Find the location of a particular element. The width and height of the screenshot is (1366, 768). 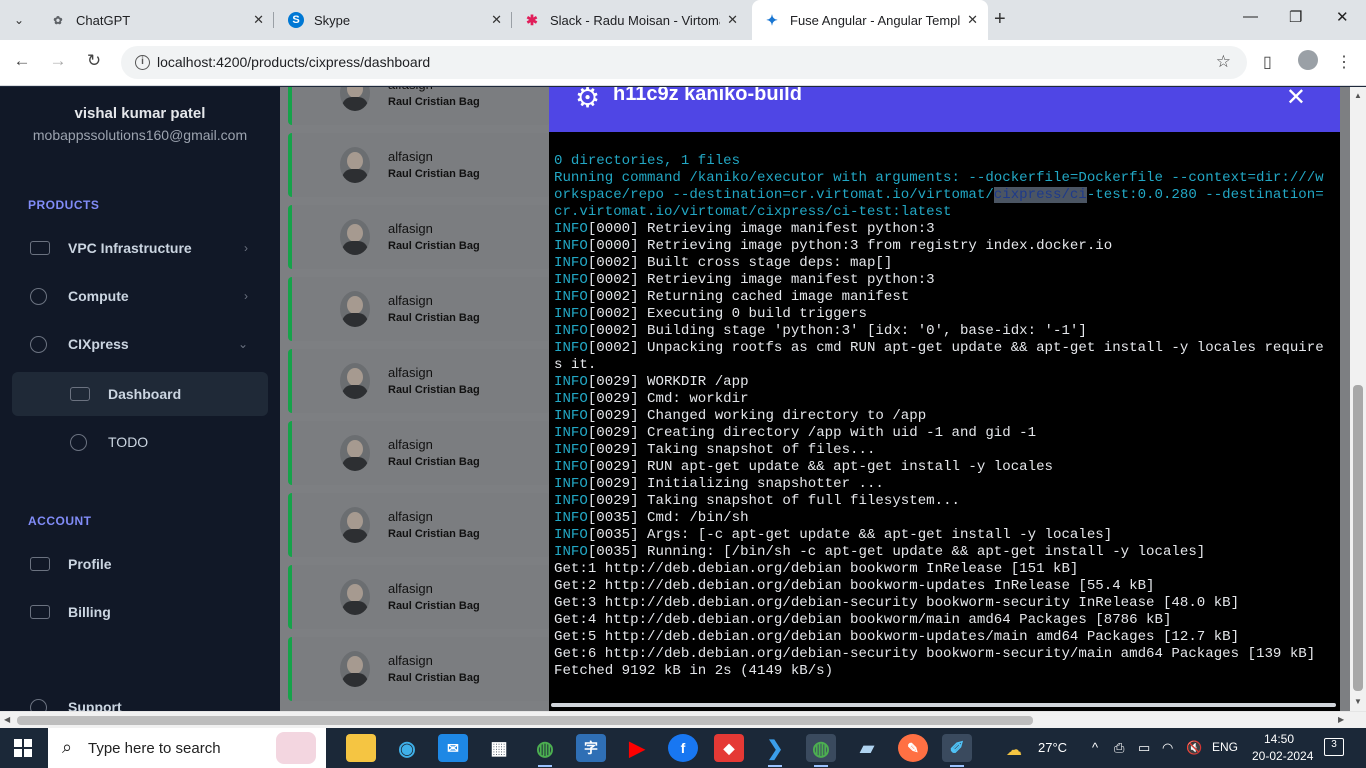

store-icon: ▦ is located at coordinates (499, 748).